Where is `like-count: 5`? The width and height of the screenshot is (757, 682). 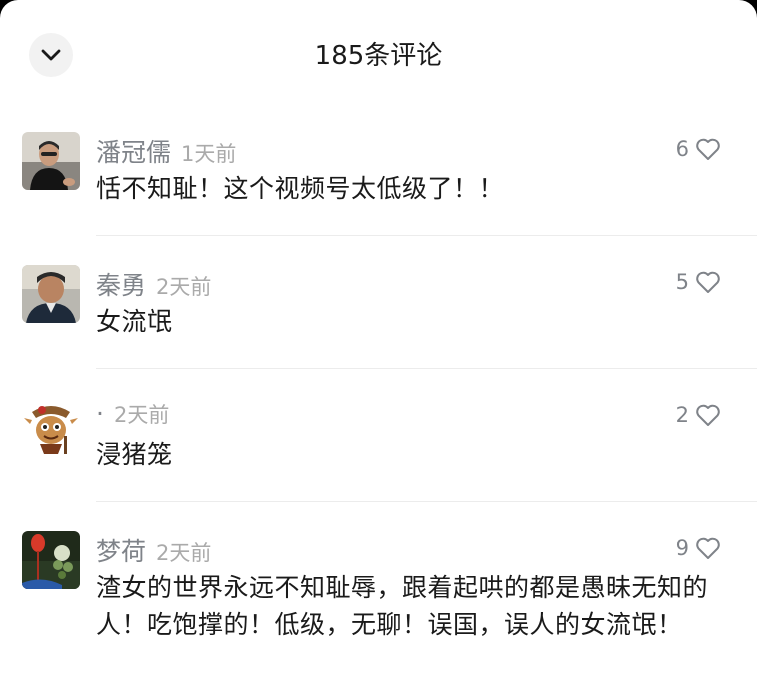 like-count: 5 is located at coordinates (682, 282).